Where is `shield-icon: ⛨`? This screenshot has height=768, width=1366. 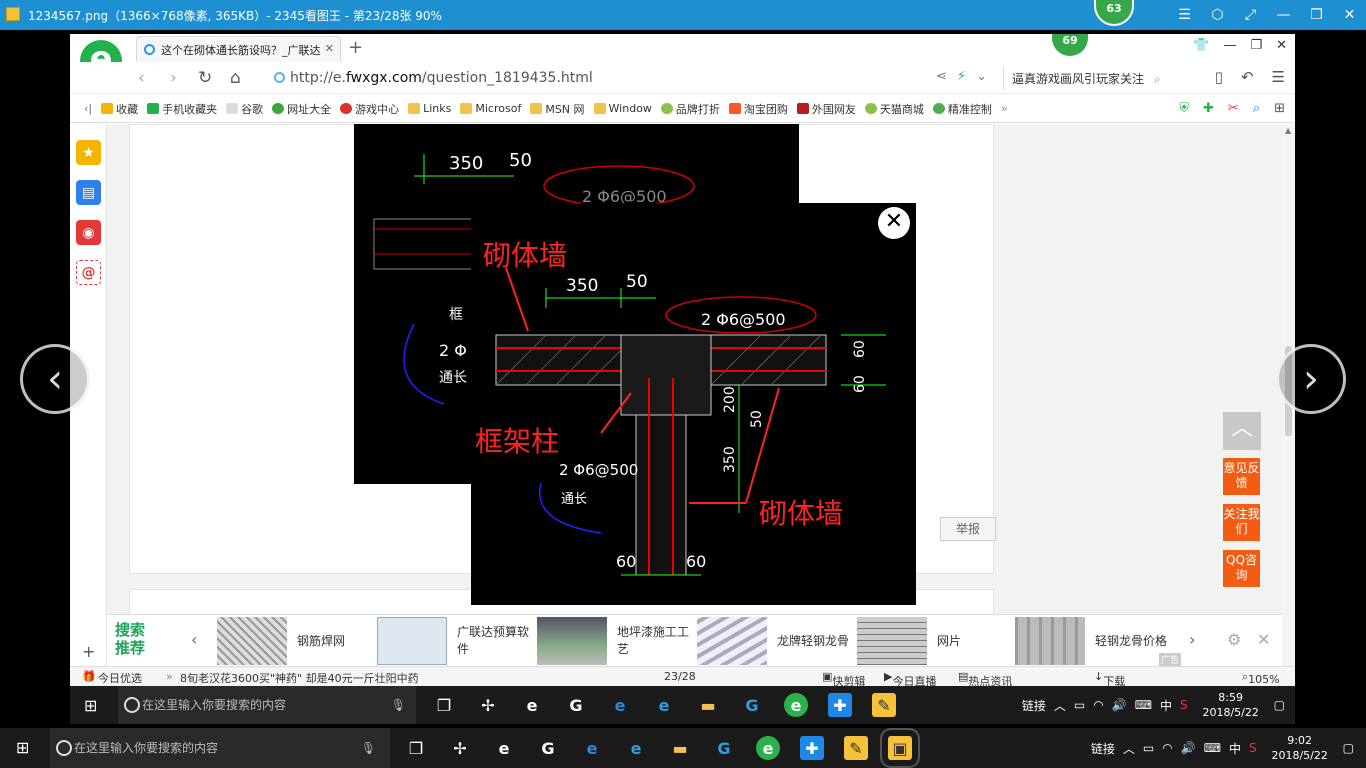
shield-icon: ⛨ is located at coordinates (1184, 108).